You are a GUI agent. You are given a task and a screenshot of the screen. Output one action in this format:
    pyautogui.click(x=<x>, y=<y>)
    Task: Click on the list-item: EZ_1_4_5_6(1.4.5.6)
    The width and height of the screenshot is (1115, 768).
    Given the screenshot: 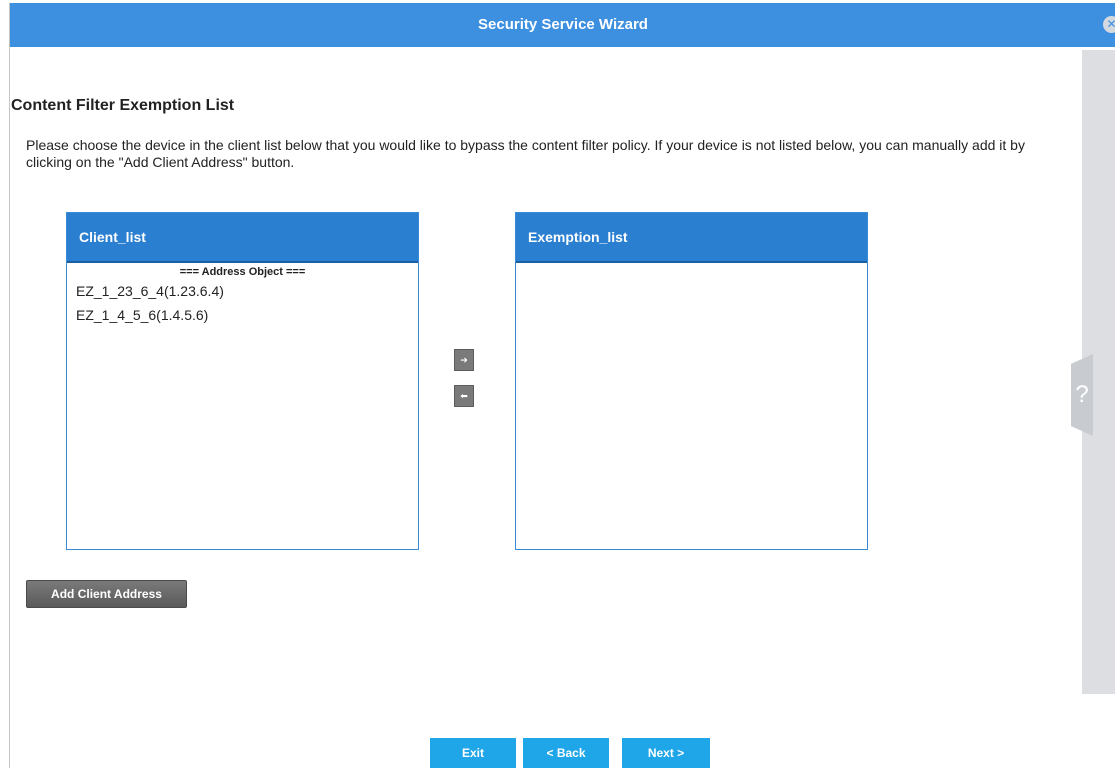 What is the action you would take?
    pyautogui.click(x=242, y=315)
    